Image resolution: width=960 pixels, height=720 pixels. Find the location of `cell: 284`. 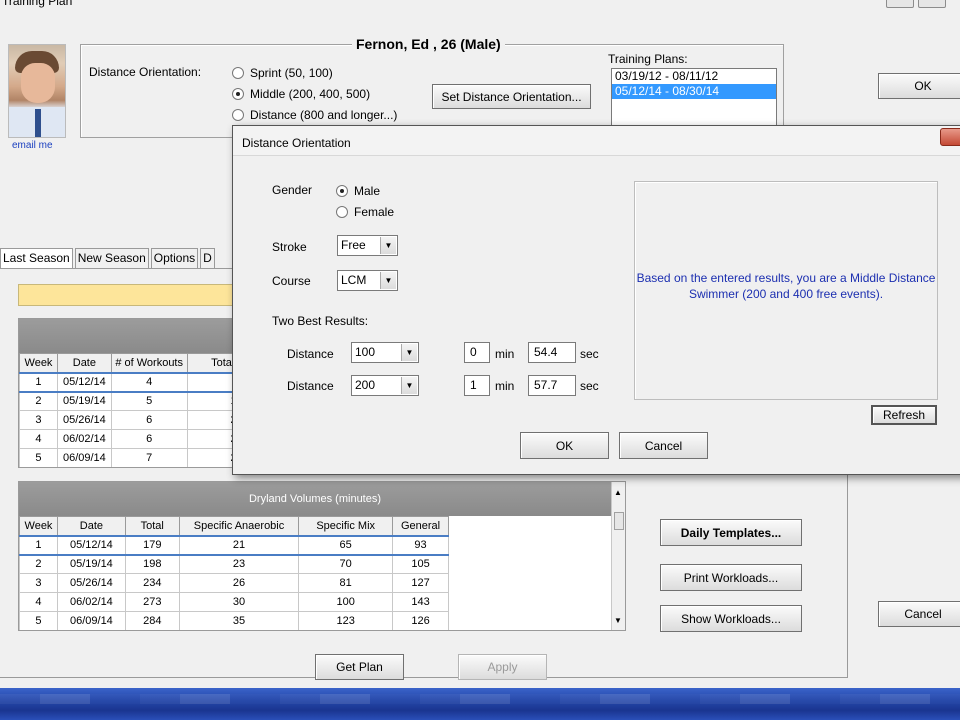

cell: 284 is located at coordinates (152, 620).